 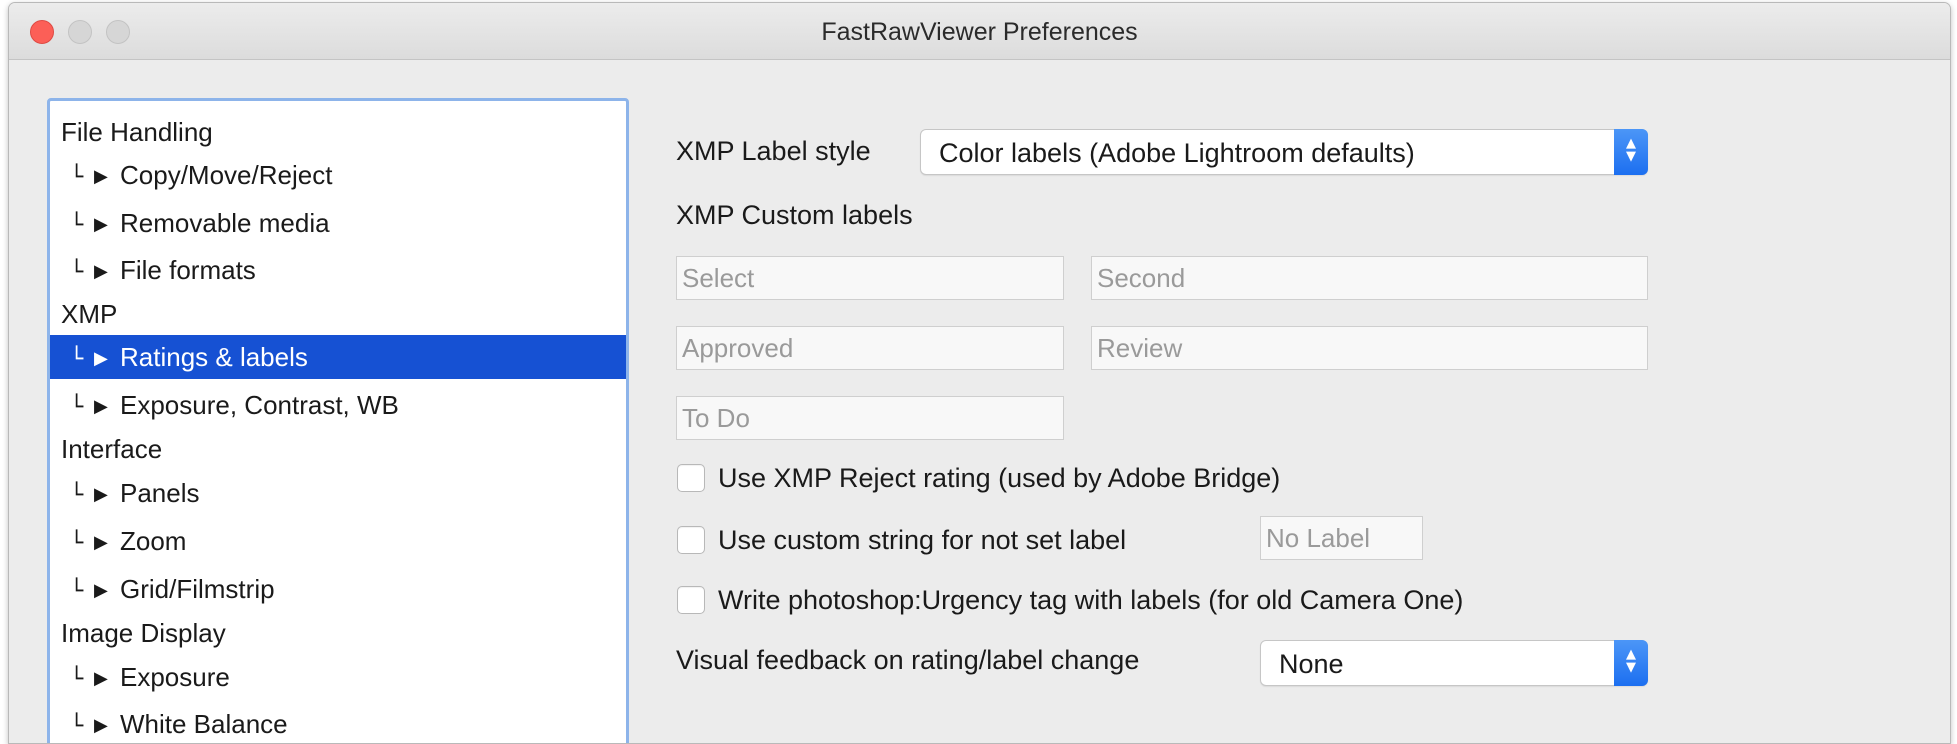 I want to click on sidebar-item-label: Copy/Move/Reject, so click(x=226, y=175).